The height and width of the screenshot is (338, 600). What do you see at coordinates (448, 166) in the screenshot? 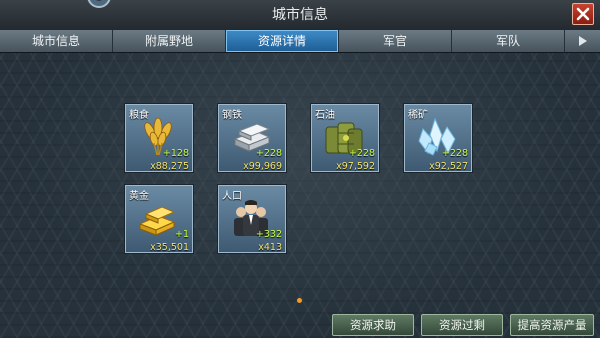
I see `resource-total: x92,527` at bounding box center [448, 166].